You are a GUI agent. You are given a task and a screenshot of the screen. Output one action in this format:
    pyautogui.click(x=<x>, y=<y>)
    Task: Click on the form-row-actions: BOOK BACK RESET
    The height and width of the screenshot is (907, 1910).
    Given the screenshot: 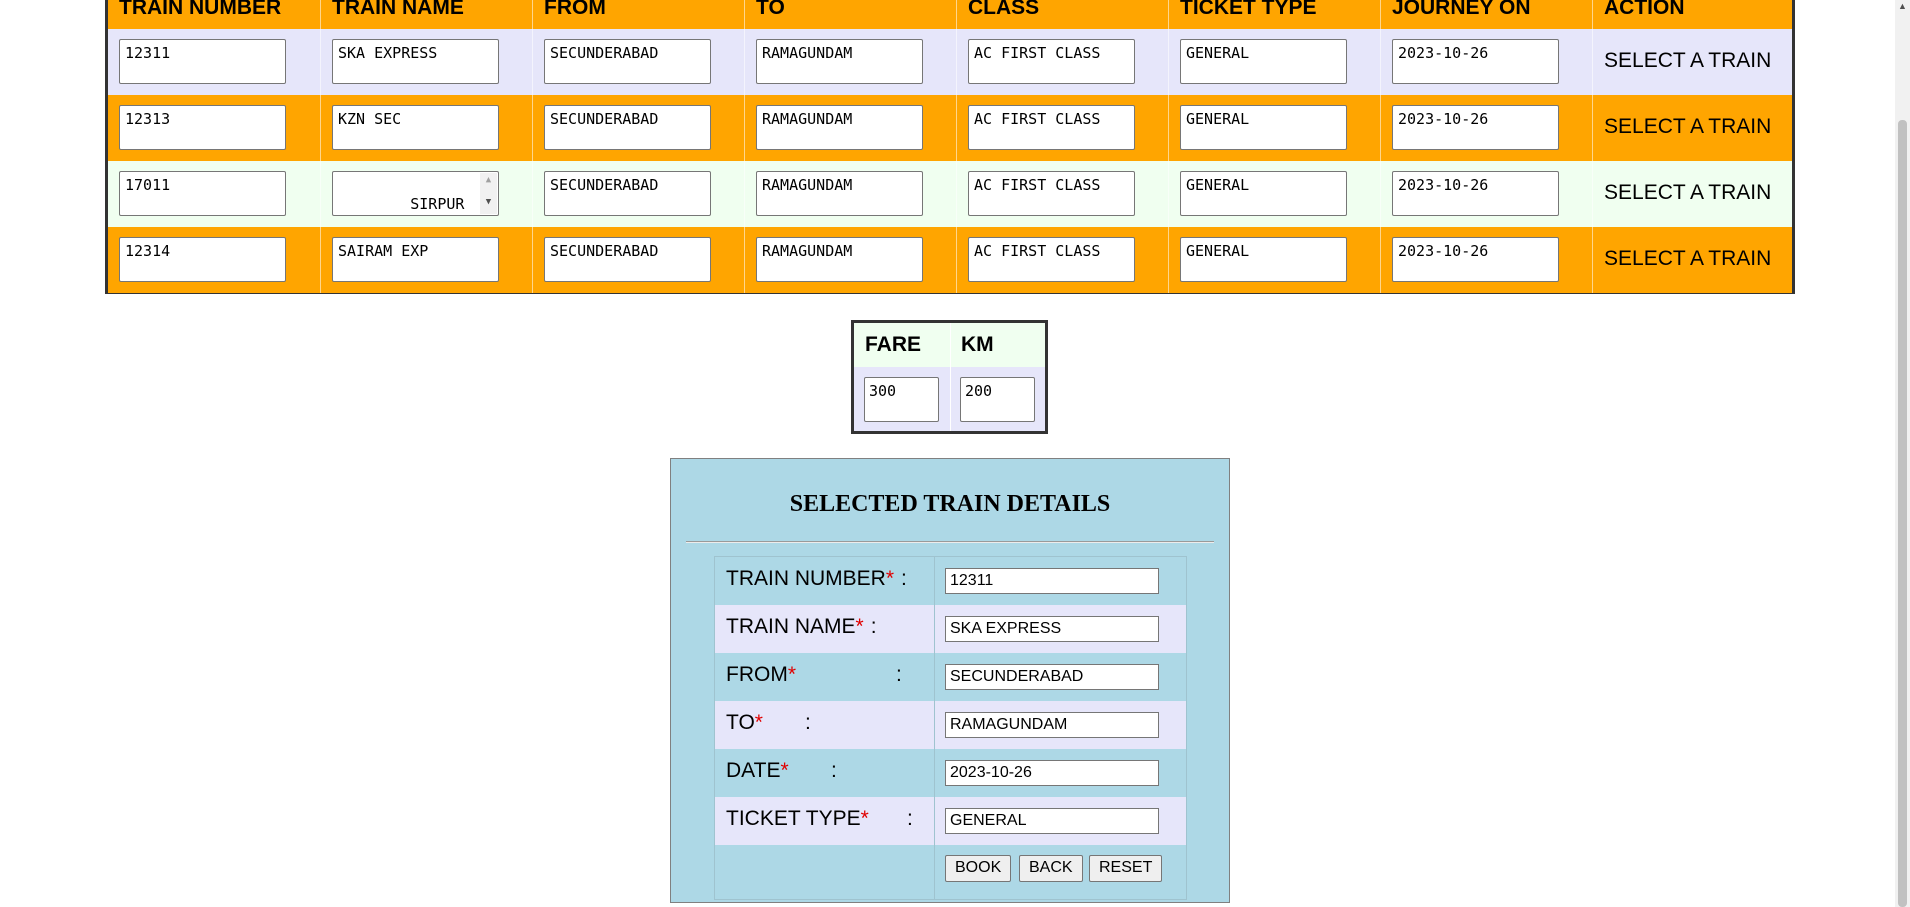 What is the action you would take?
    pyautogui.click(x=950, y=872)
    